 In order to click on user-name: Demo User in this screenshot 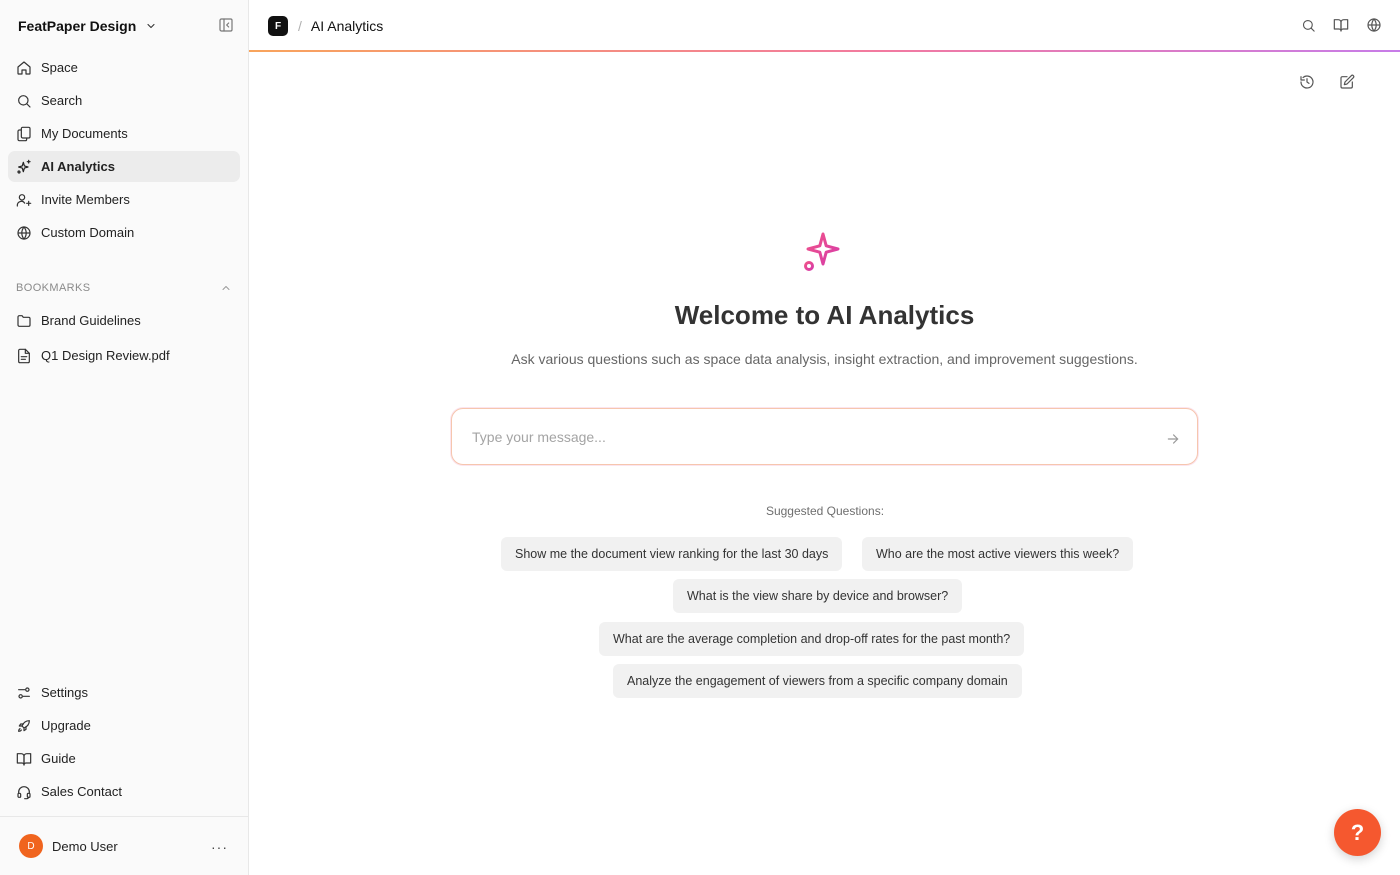, I will do `click(85, 846)`.